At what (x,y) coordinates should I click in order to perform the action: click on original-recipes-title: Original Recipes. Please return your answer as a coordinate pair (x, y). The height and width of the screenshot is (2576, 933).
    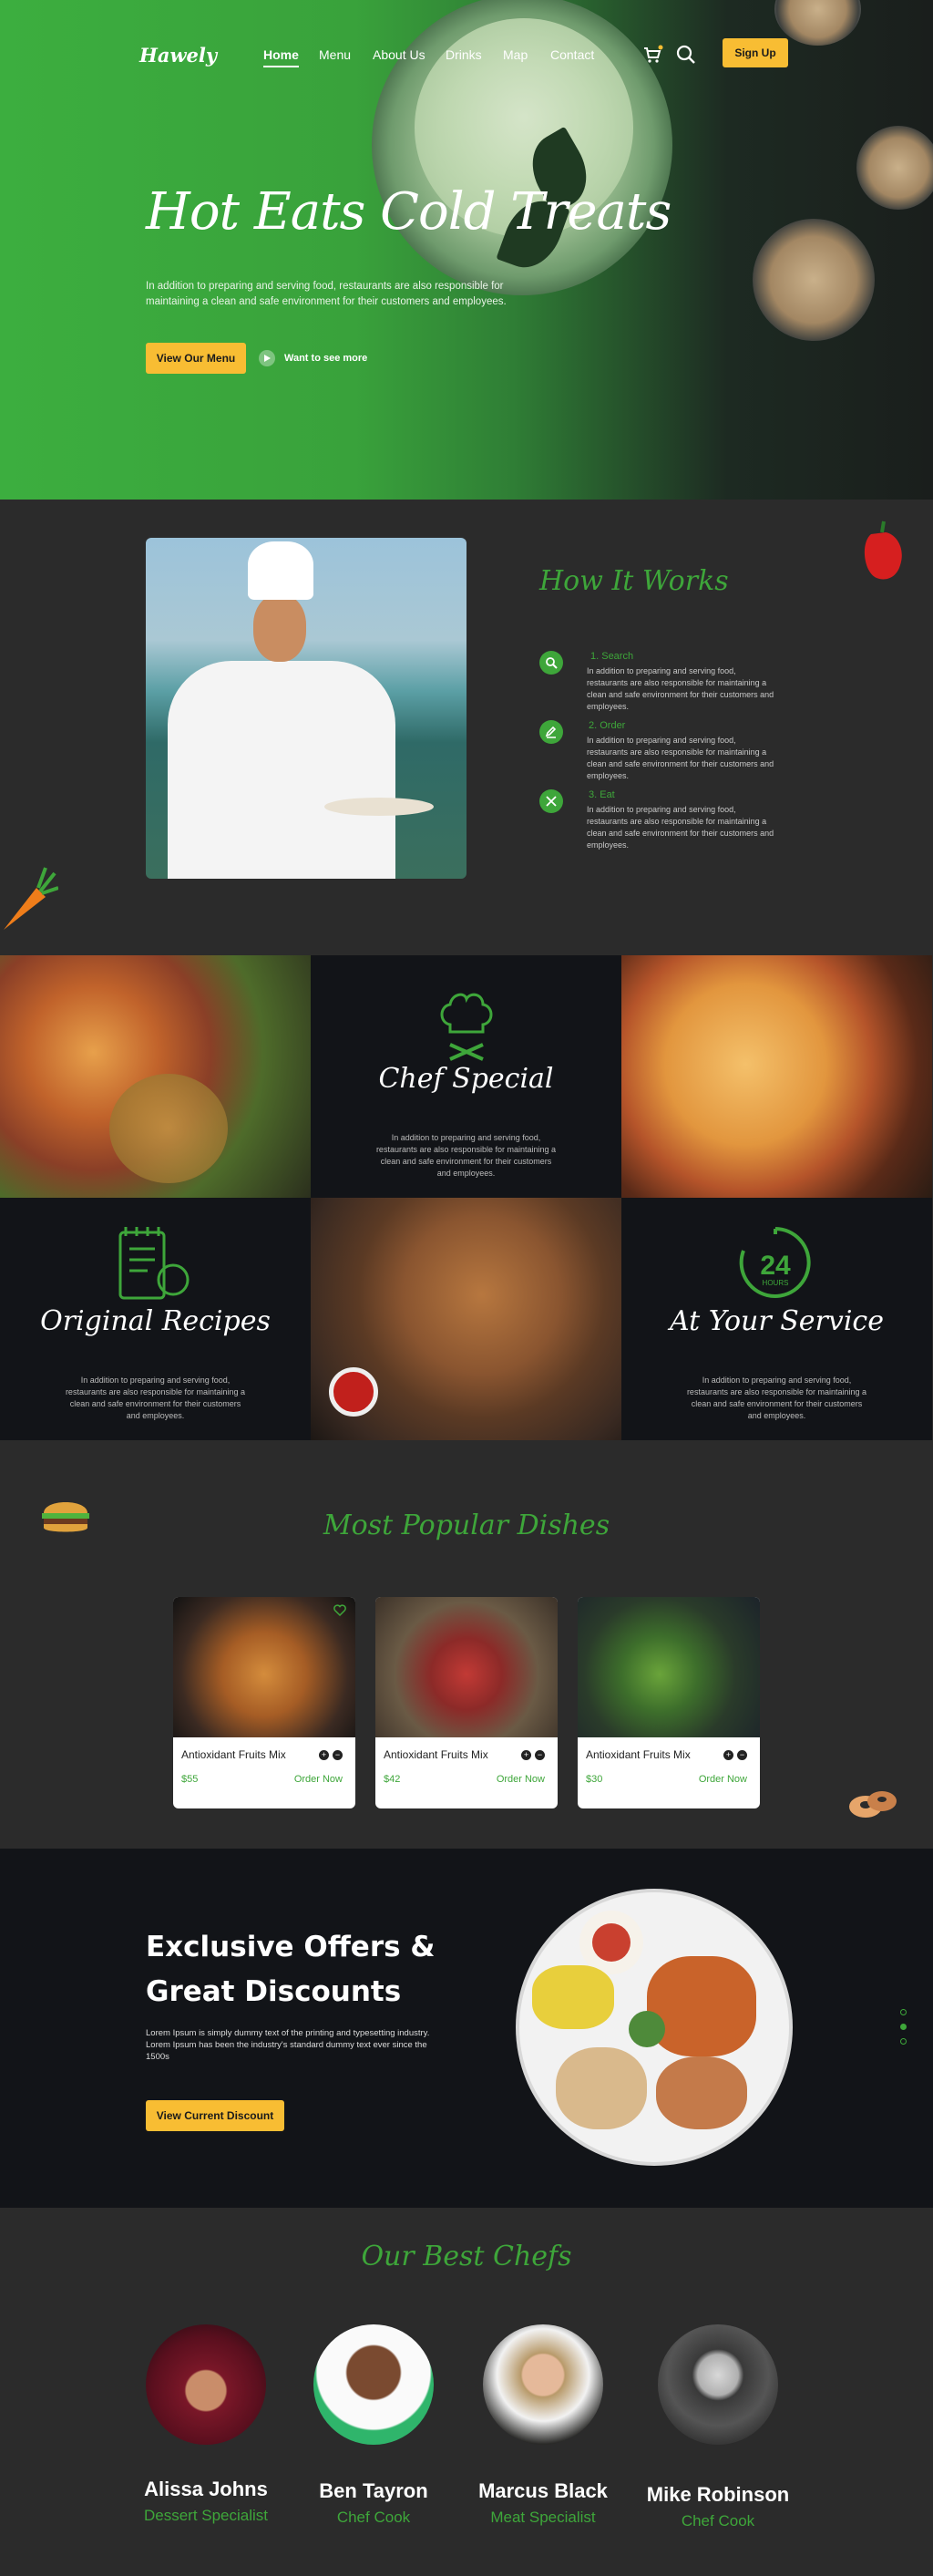
    Looking at the image, I should click on (155, 1321).